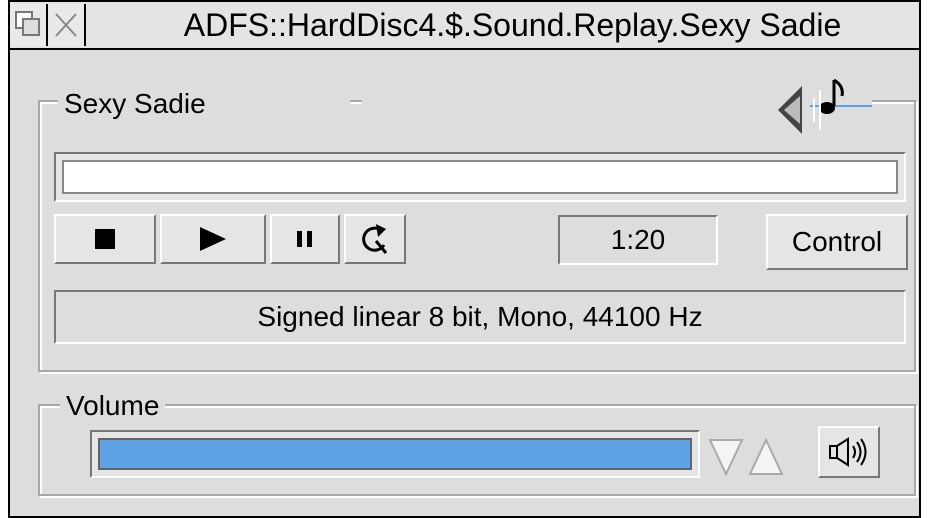 Image resolution: width=927 pixels, height=518 pixels. Describe the element at coordinates (29, 25) in the screenshot. I see `back-icon` at that location.